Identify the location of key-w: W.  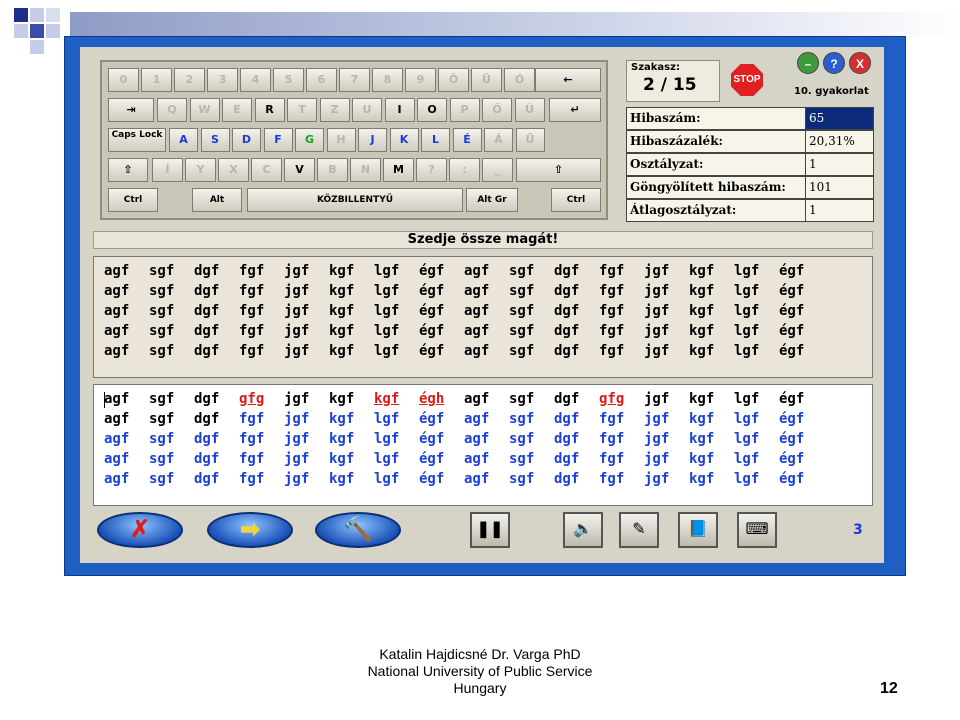
(204, 110).